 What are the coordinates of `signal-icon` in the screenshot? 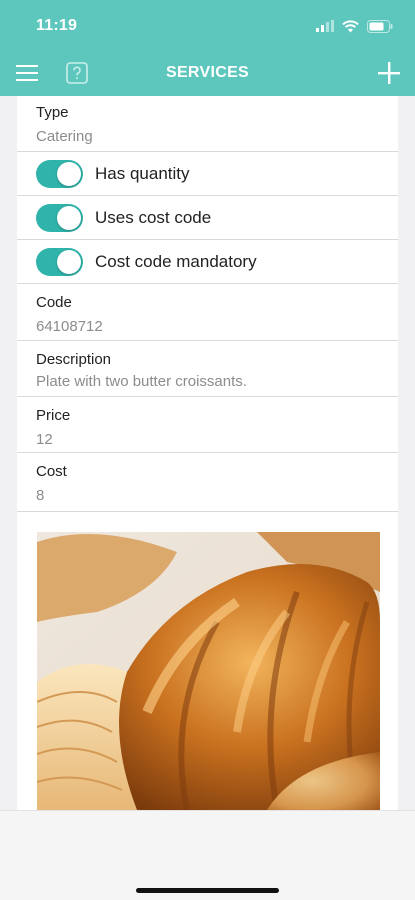 It's located at (325, 26).